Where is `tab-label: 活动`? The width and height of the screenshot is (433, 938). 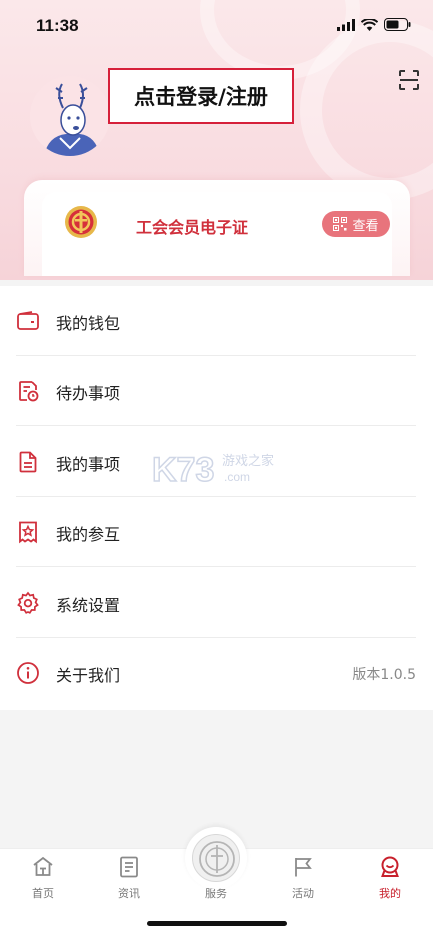 tab-label: 活动 is located at coordinates (303, 893).